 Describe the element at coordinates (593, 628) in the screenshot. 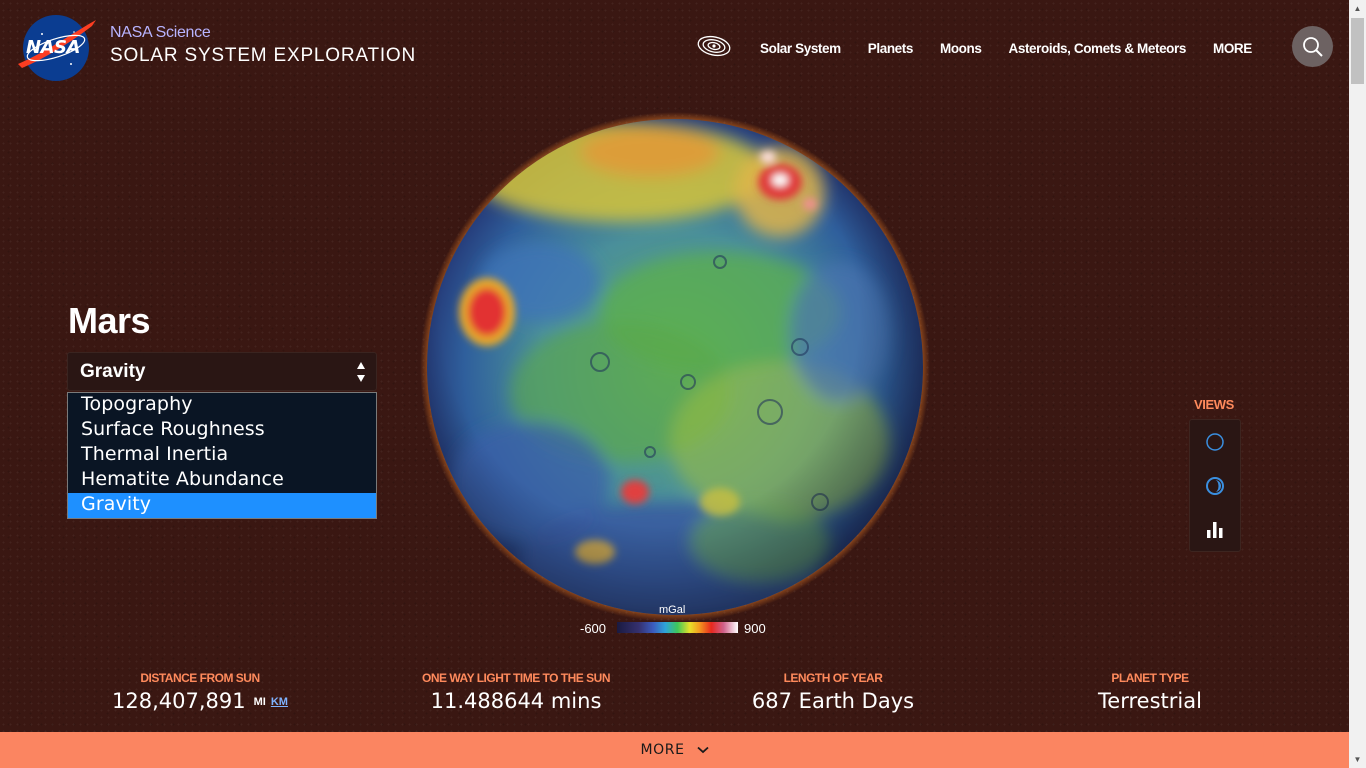

I see `legend-min: -600` at that location.